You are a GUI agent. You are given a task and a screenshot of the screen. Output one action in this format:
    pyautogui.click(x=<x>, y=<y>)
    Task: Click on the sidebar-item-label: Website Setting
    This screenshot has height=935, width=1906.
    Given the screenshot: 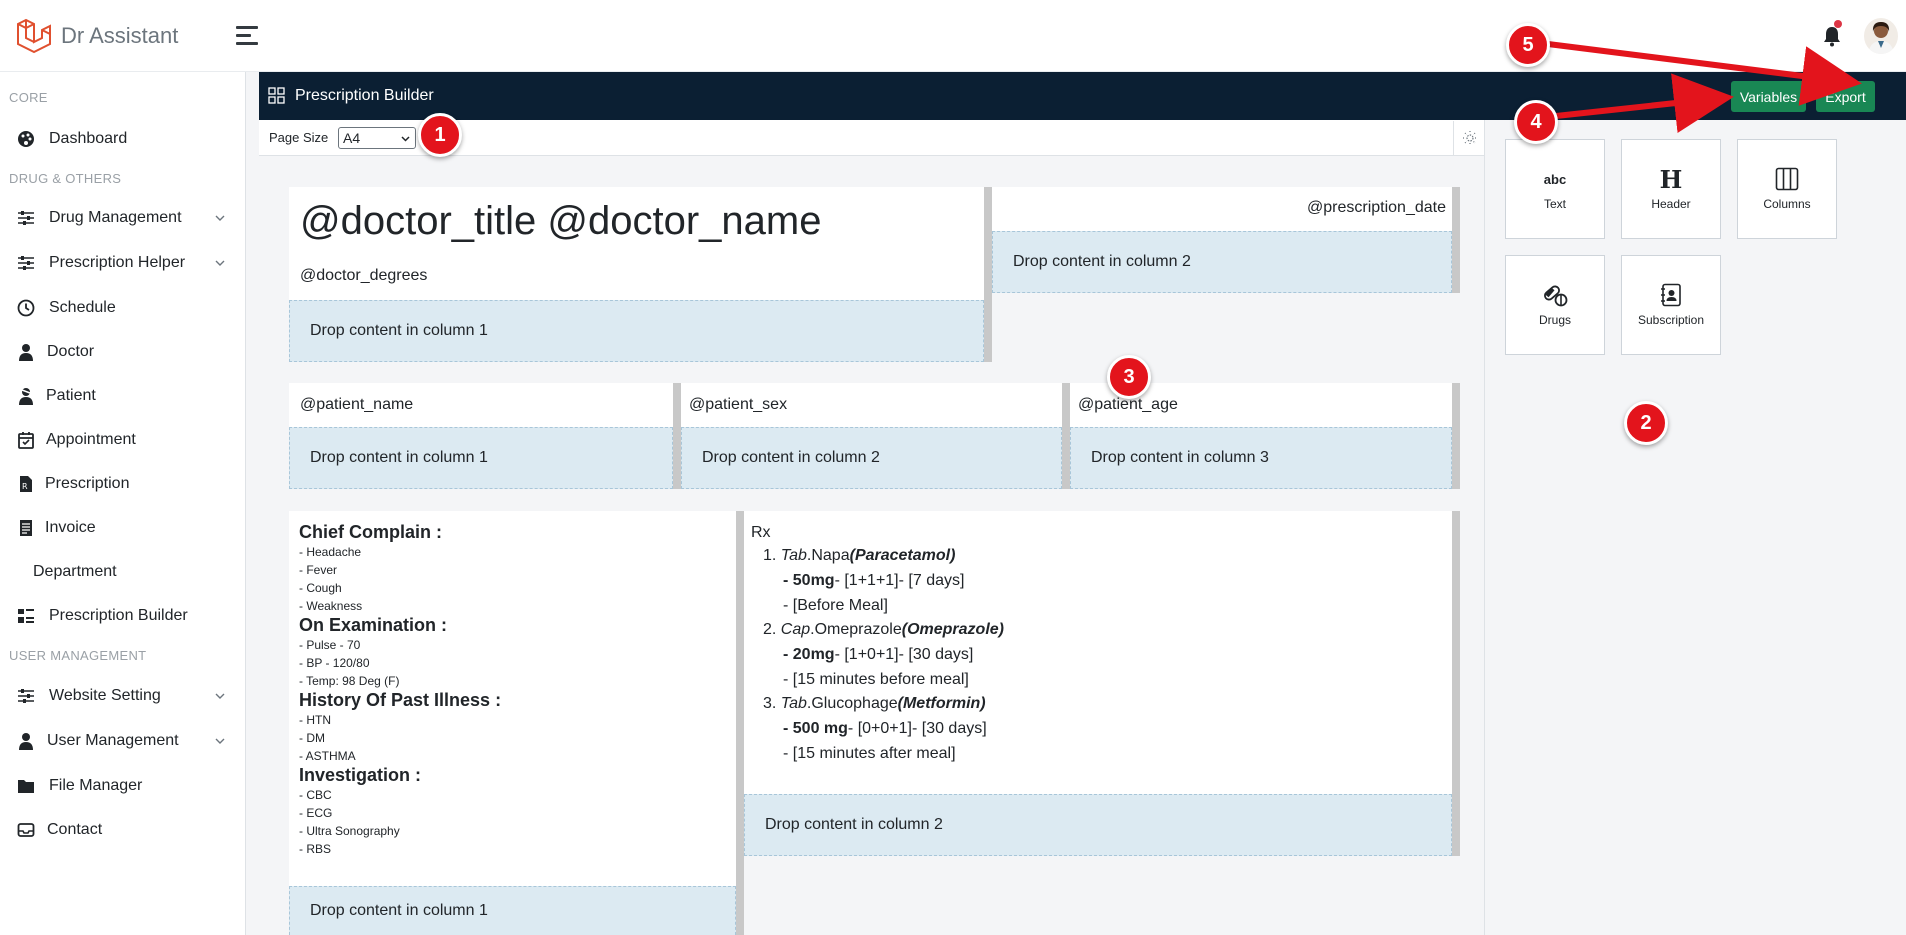 What is the action you would take?
    pyautogui.click(x=105, y=695)
    